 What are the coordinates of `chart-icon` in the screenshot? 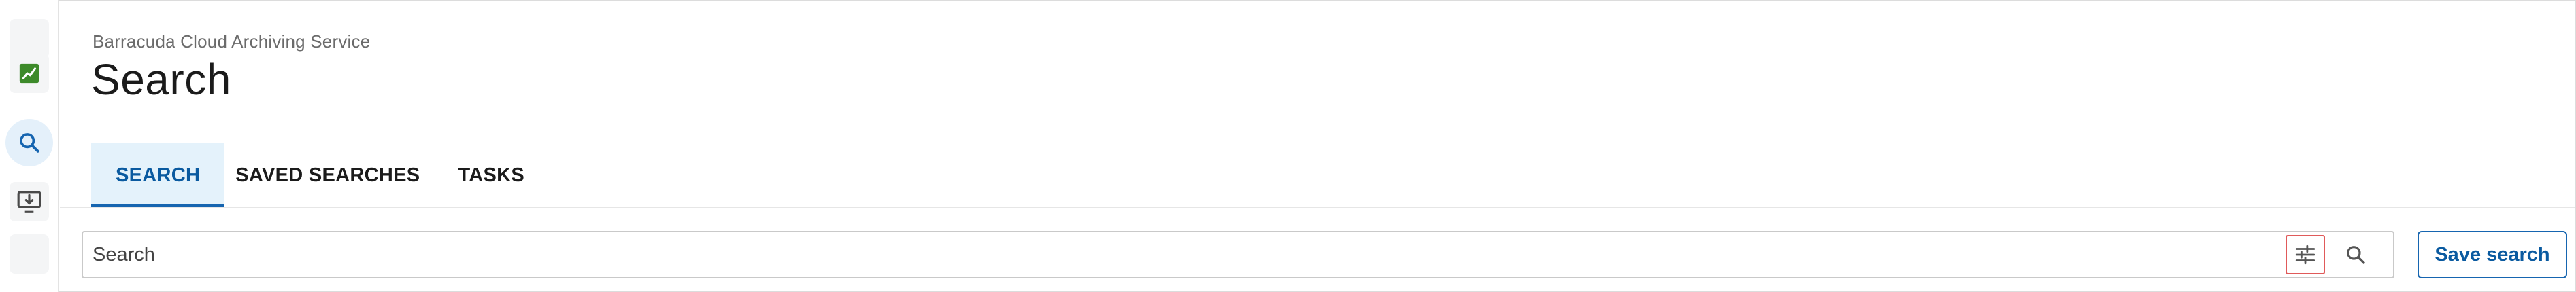 It's located at (29, 73).